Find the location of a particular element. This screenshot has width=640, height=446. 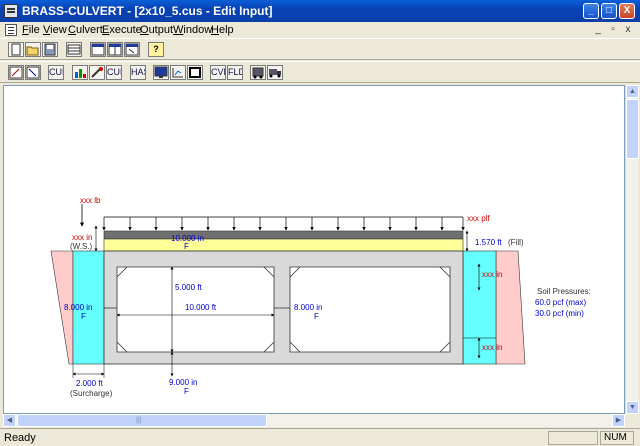

help-icon: ? is located at coordinates (156, 49).